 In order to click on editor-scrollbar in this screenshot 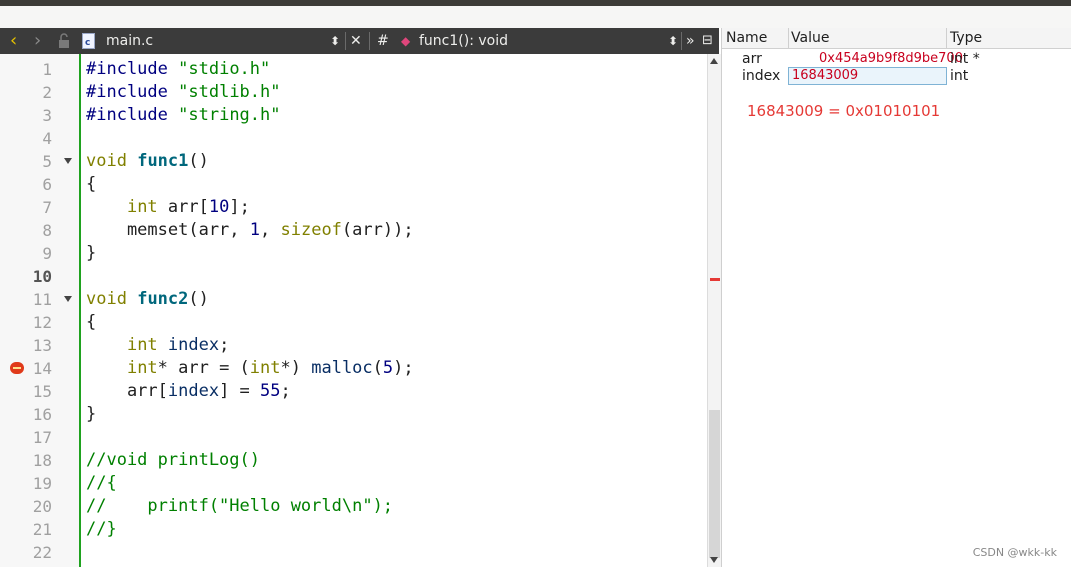, I will do `click(714, 310)`.